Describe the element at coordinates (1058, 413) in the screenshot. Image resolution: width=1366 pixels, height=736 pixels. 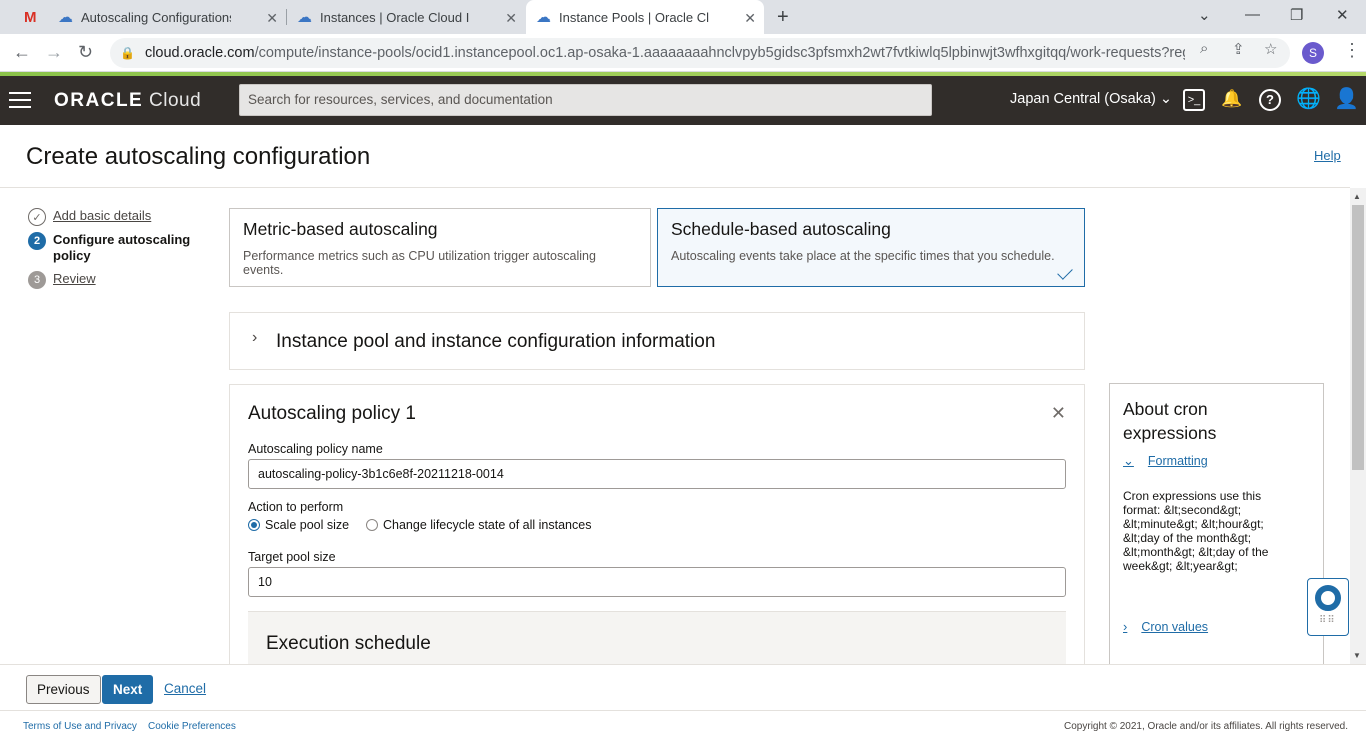
I see `close-icon: ✕` at that location.